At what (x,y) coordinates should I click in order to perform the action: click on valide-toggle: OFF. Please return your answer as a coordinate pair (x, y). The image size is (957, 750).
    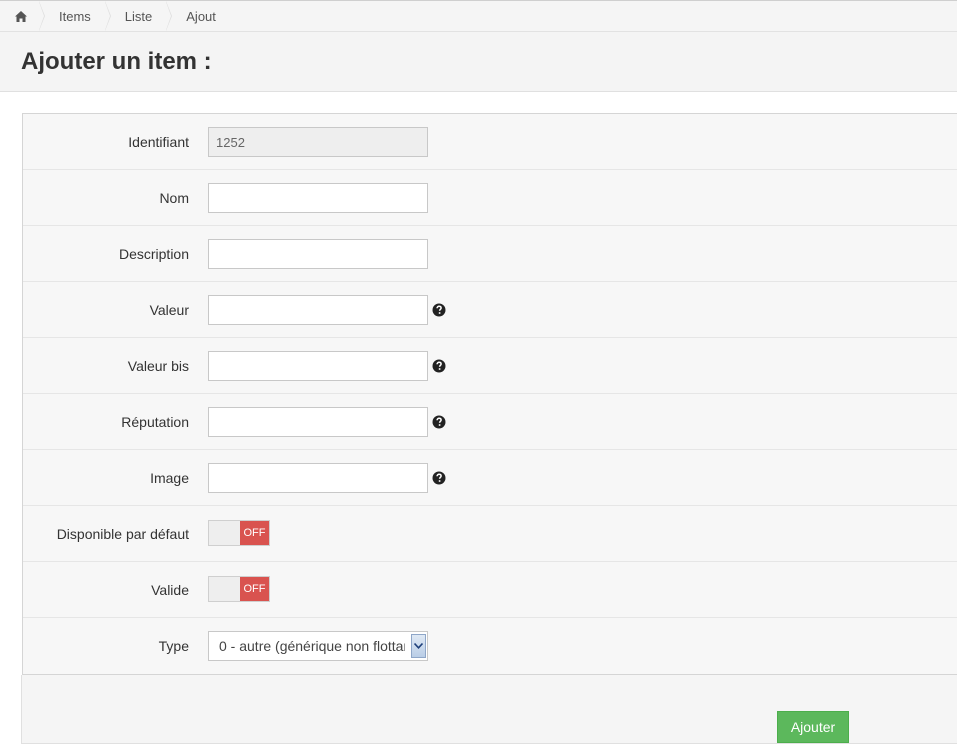
    Looking at the image, I should click on (239, 589).